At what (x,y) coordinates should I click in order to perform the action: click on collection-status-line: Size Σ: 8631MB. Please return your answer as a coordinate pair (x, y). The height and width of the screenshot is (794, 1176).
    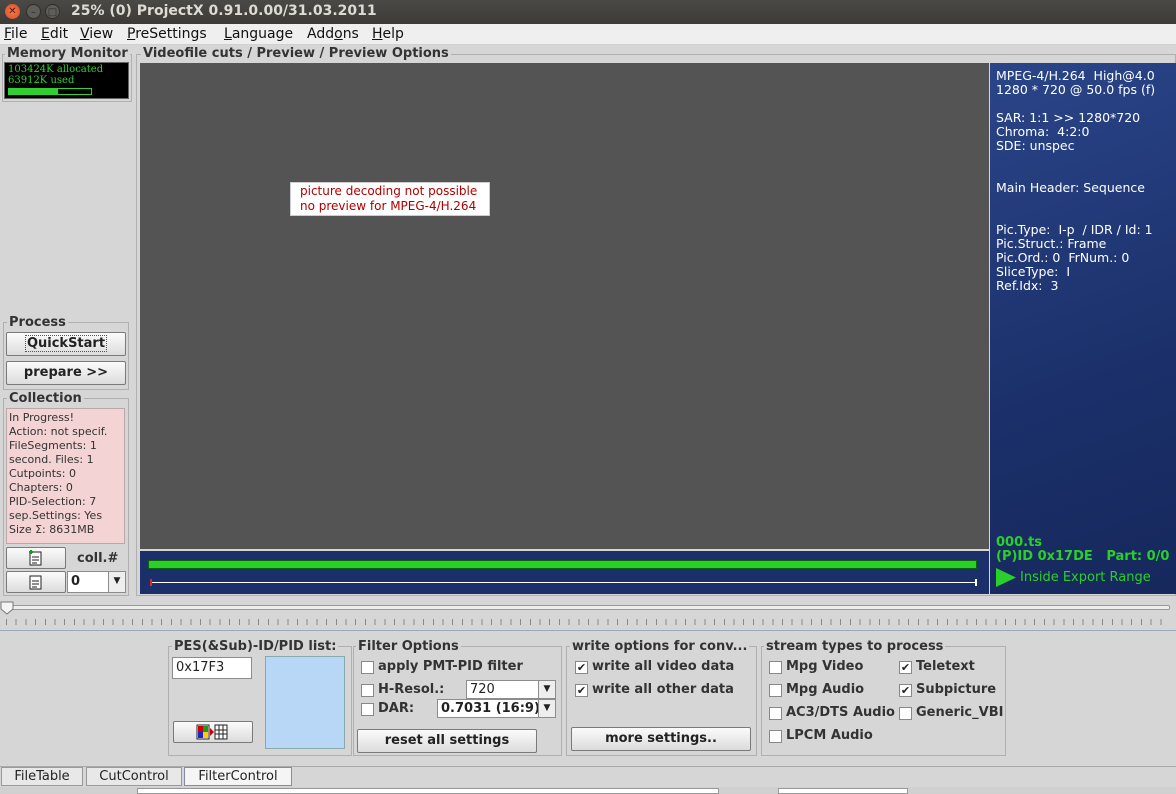
    Looking at the image, I should click on (52, 529).